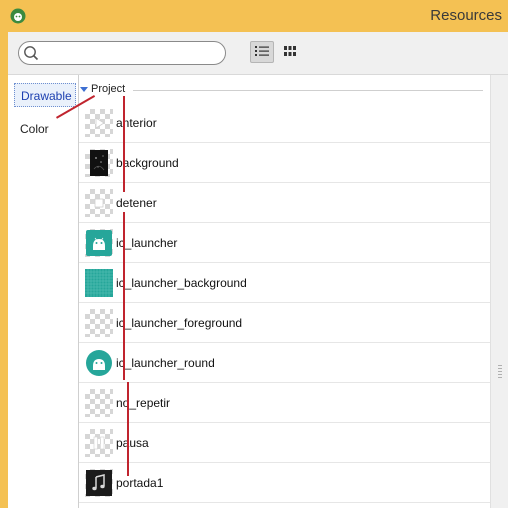 This screenshot has height=508, width=508. Describe the element at coordinates (99, 483) in the screenshot. I see `music-note-thumbnail-icon` at that location.